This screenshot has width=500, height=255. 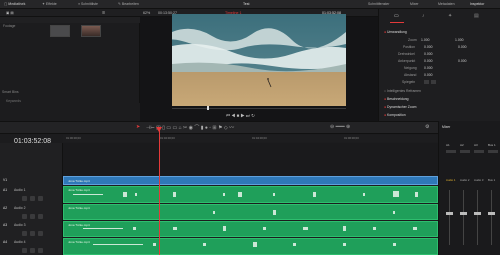 I want to click on track-id: V1, so click(x=5, y=180).